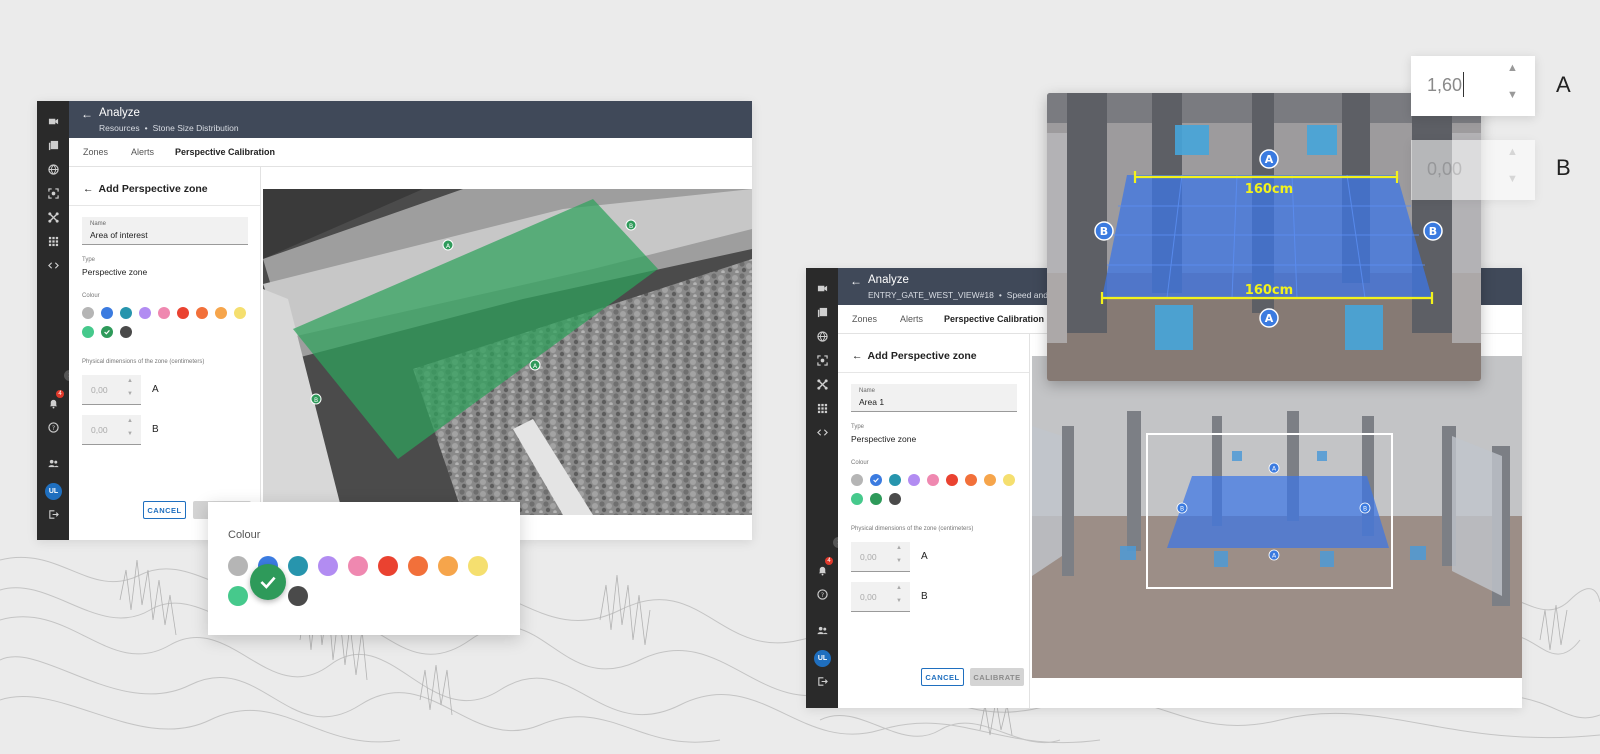  Describe the element at coordinates (931, 295) in the screenshot. I see `breadcrumb-item: ENTRY_GATE_WEST_VIEW#18` at that location.